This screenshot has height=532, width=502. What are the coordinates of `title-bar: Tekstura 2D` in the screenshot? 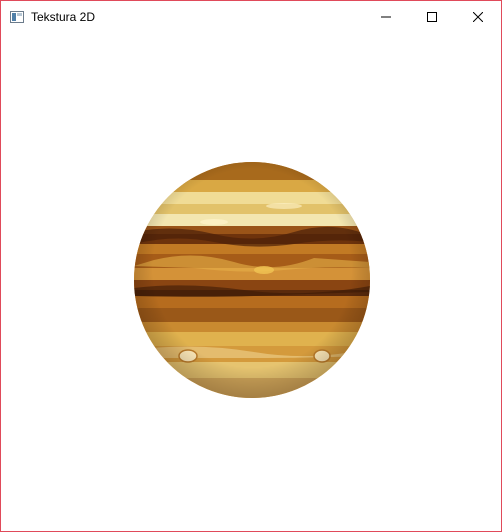 It's located at (251, 16).